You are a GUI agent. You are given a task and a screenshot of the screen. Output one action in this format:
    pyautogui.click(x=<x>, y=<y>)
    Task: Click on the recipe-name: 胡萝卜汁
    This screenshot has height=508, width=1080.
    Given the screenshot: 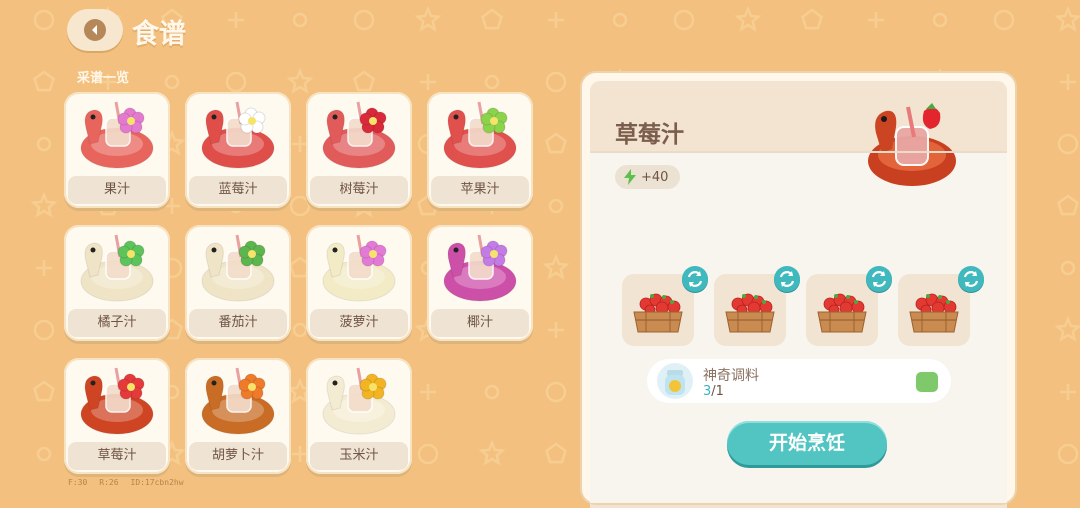 What is the action you would take?
    pyautogui.click(x=238, y=456)
    